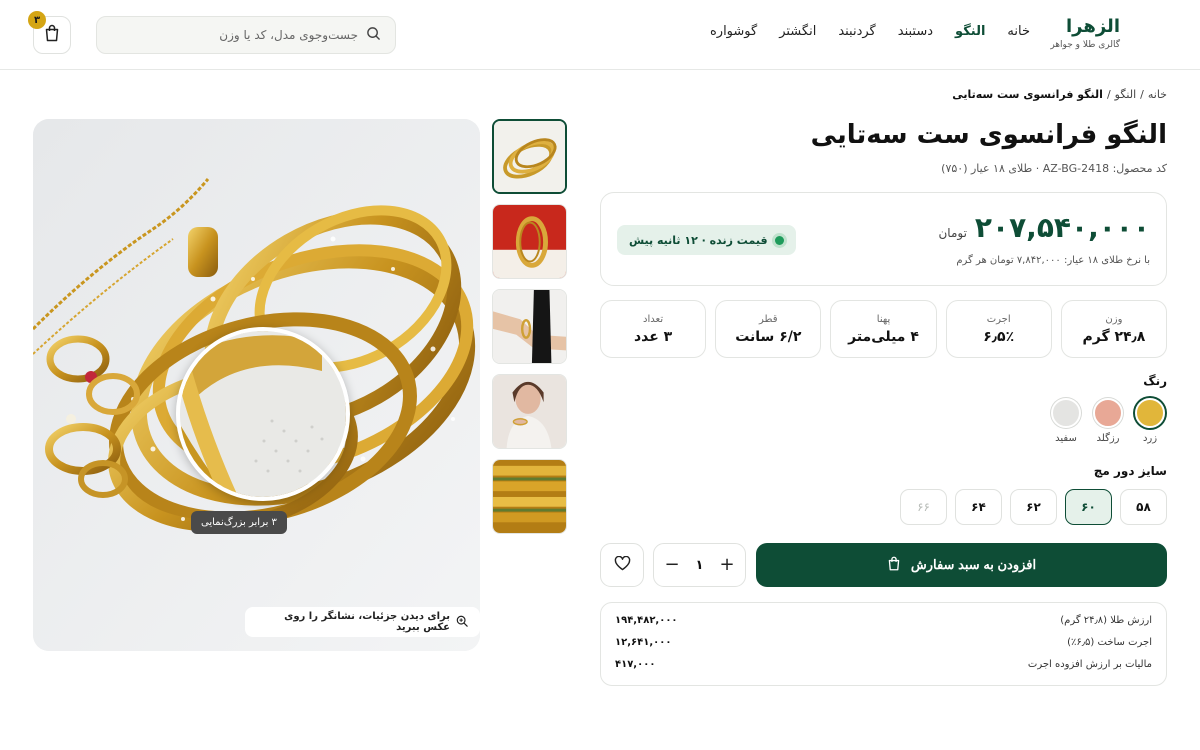 The width and height of the screenshot is (1200, 750). Describe the element at coordinates (998, 319) in the screenshot. I see `spec-label: اجرت` at that location.